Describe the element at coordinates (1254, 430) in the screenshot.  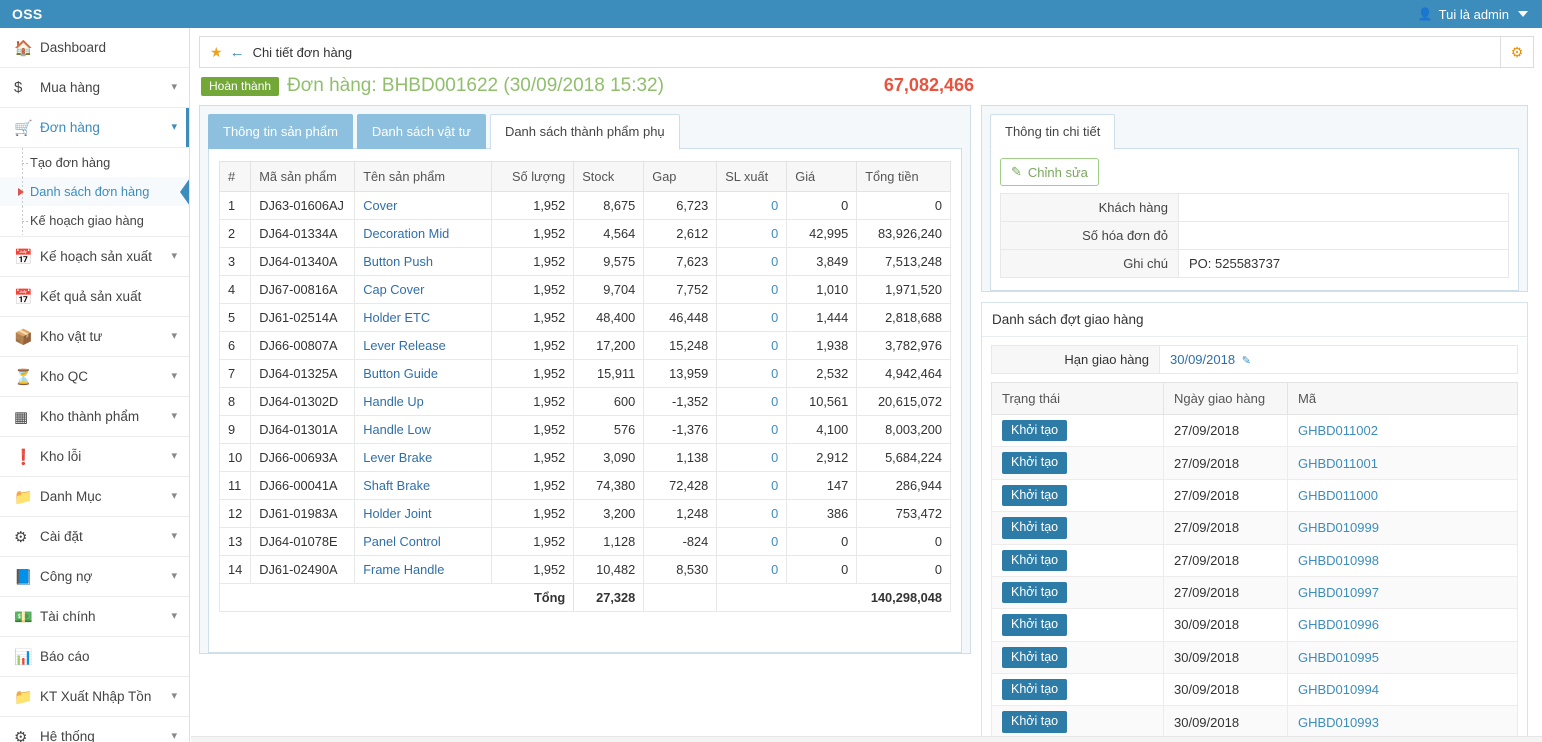
I see `table-row: Khởi tạo 27/09/2018 GHBD011002` at that location.